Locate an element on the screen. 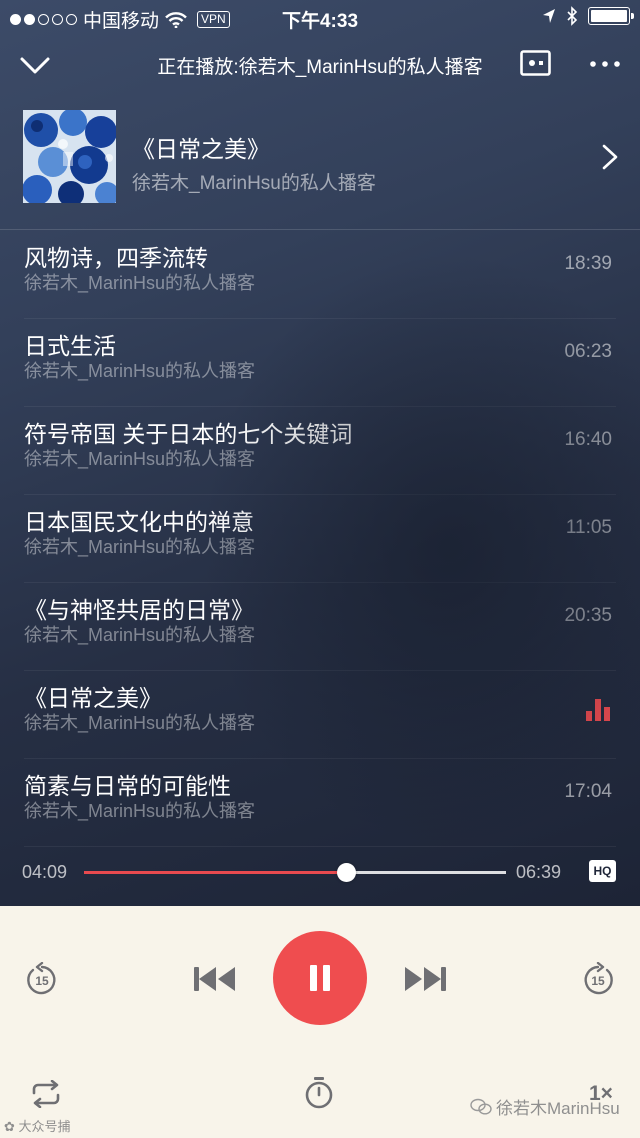  now-playing-bars-icon is located at coordinates (598, 710).